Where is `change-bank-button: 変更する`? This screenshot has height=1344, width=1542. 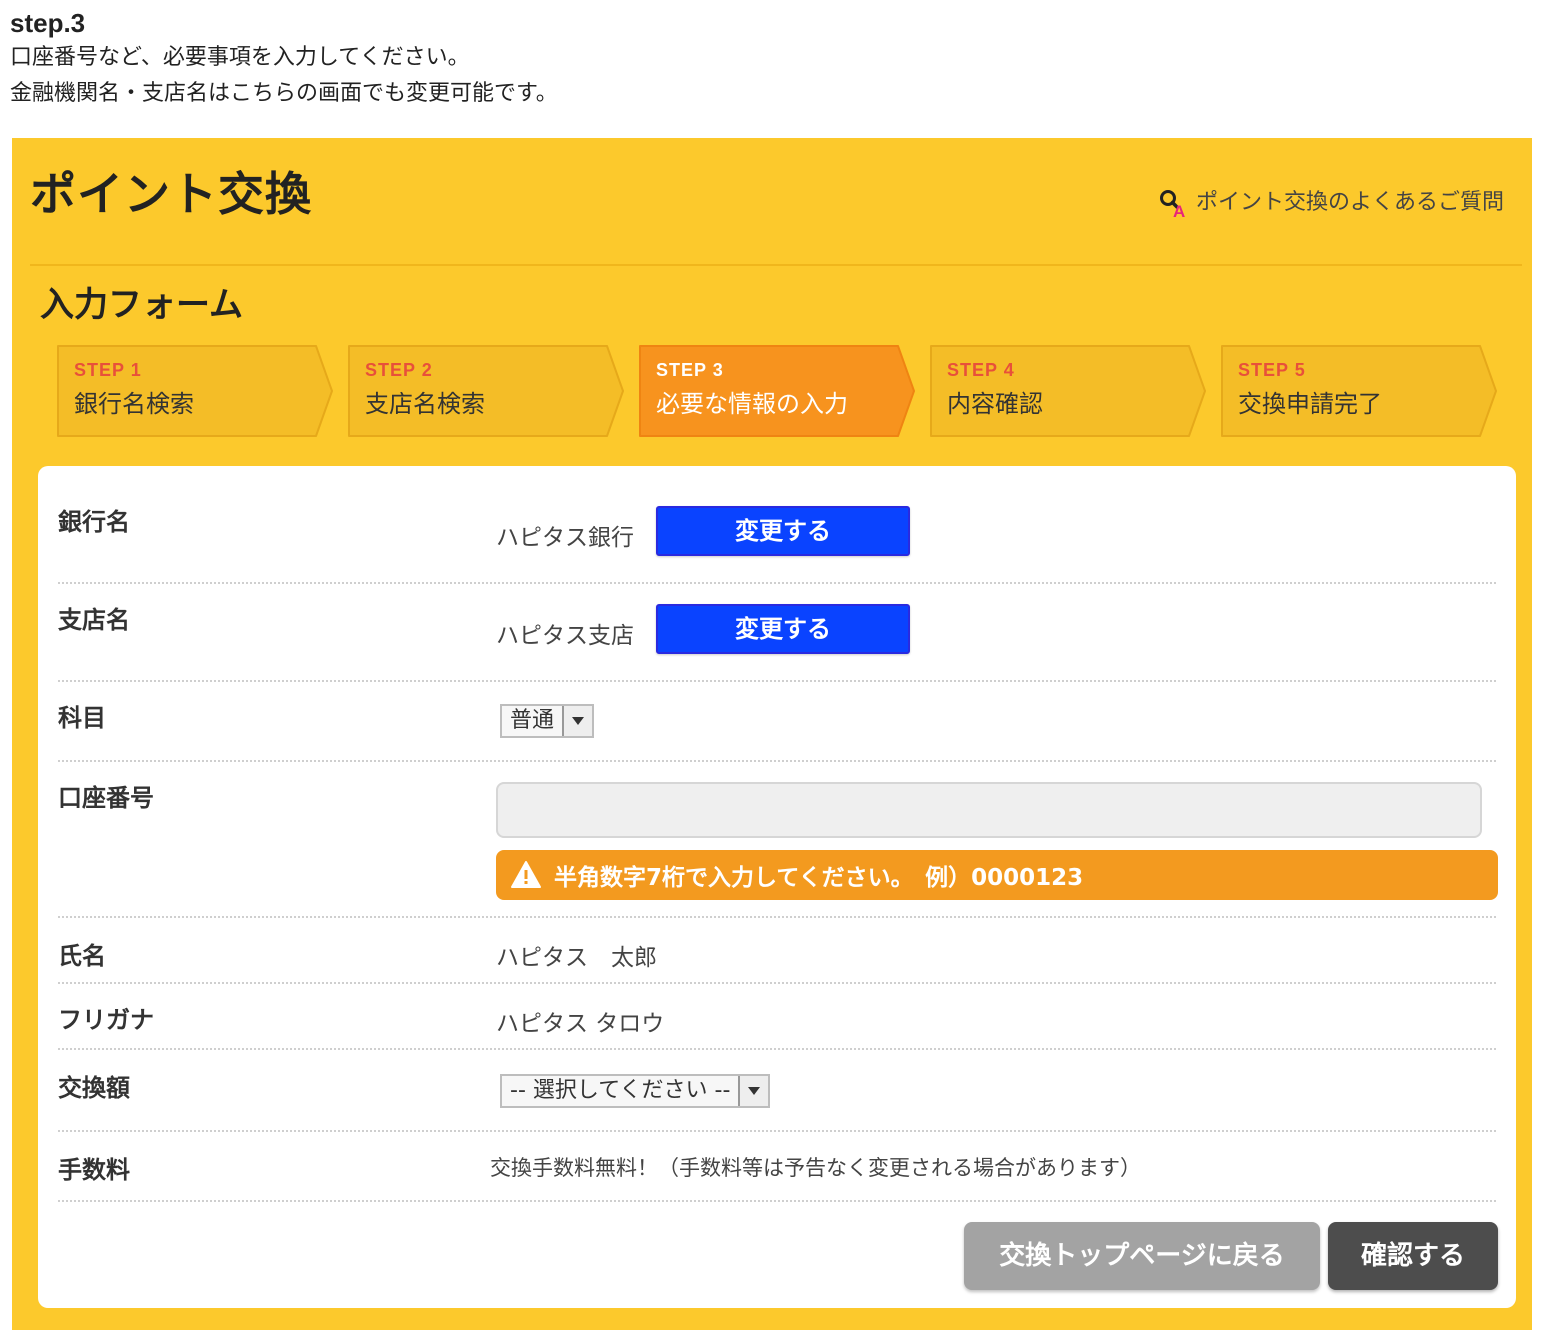 change-bank-button: 変更する is located at coordinates (783, 531).